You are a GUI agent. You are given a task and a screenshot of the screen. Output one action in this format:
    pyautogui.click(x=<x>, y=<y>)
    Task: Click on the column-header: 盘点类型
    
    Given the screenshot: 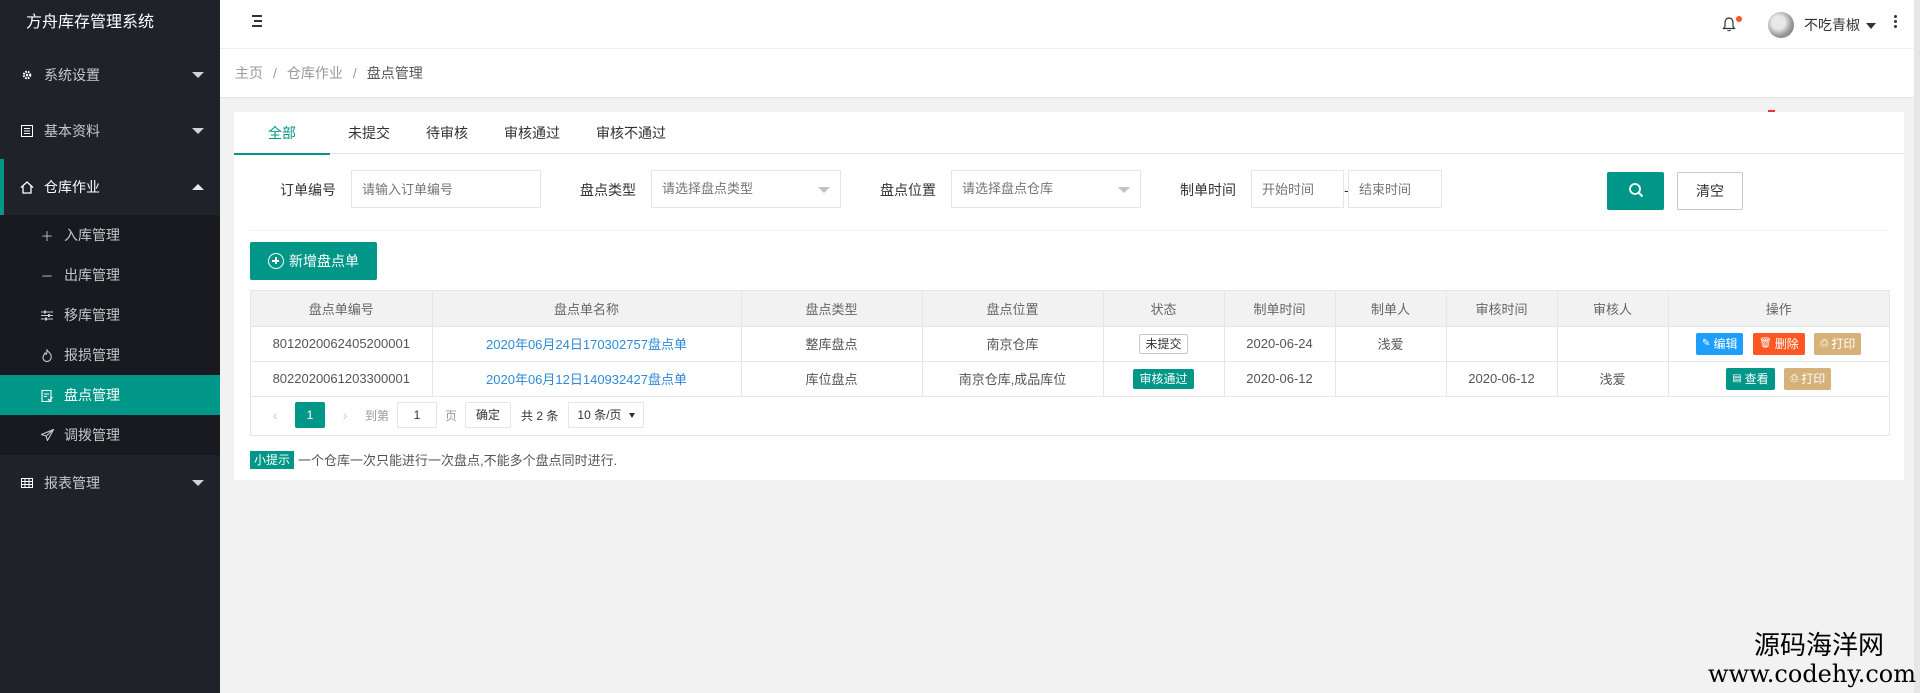 What is the action you would take?
    pyautogui.click(x=832, y=309)
    